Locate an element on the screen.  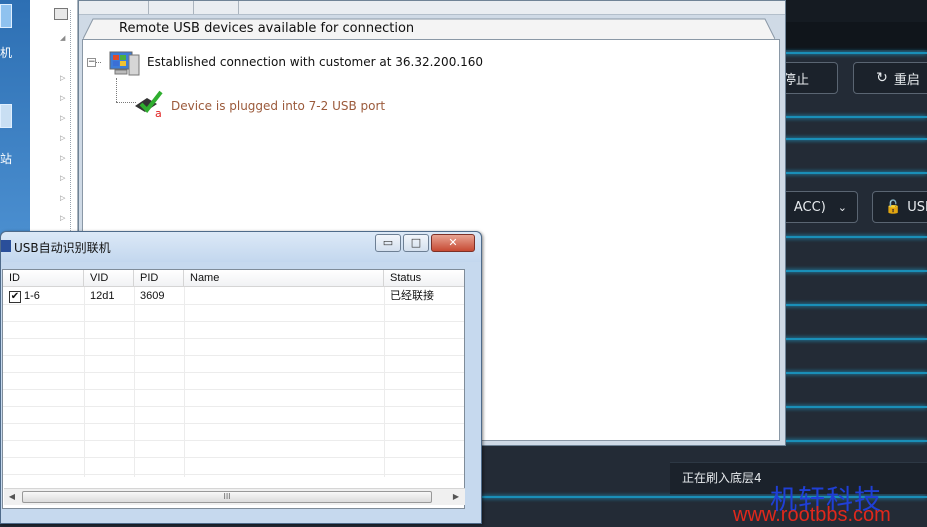
scroll-thumb: III is located at coordinates (227, 497).